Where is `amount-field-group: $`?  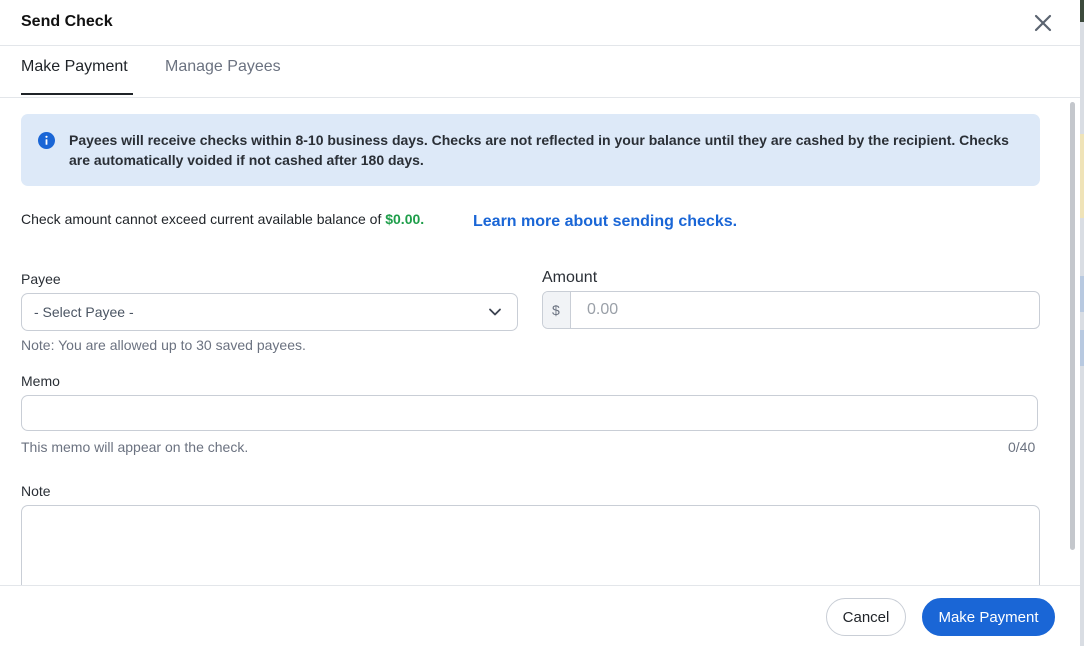
amount-field-group: $ is located at coordinates (791, 310).